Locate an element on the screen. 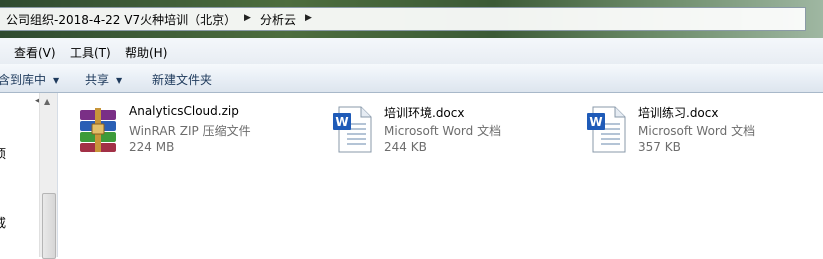  file-size: 357 KB is located at coordinates (659, 147).